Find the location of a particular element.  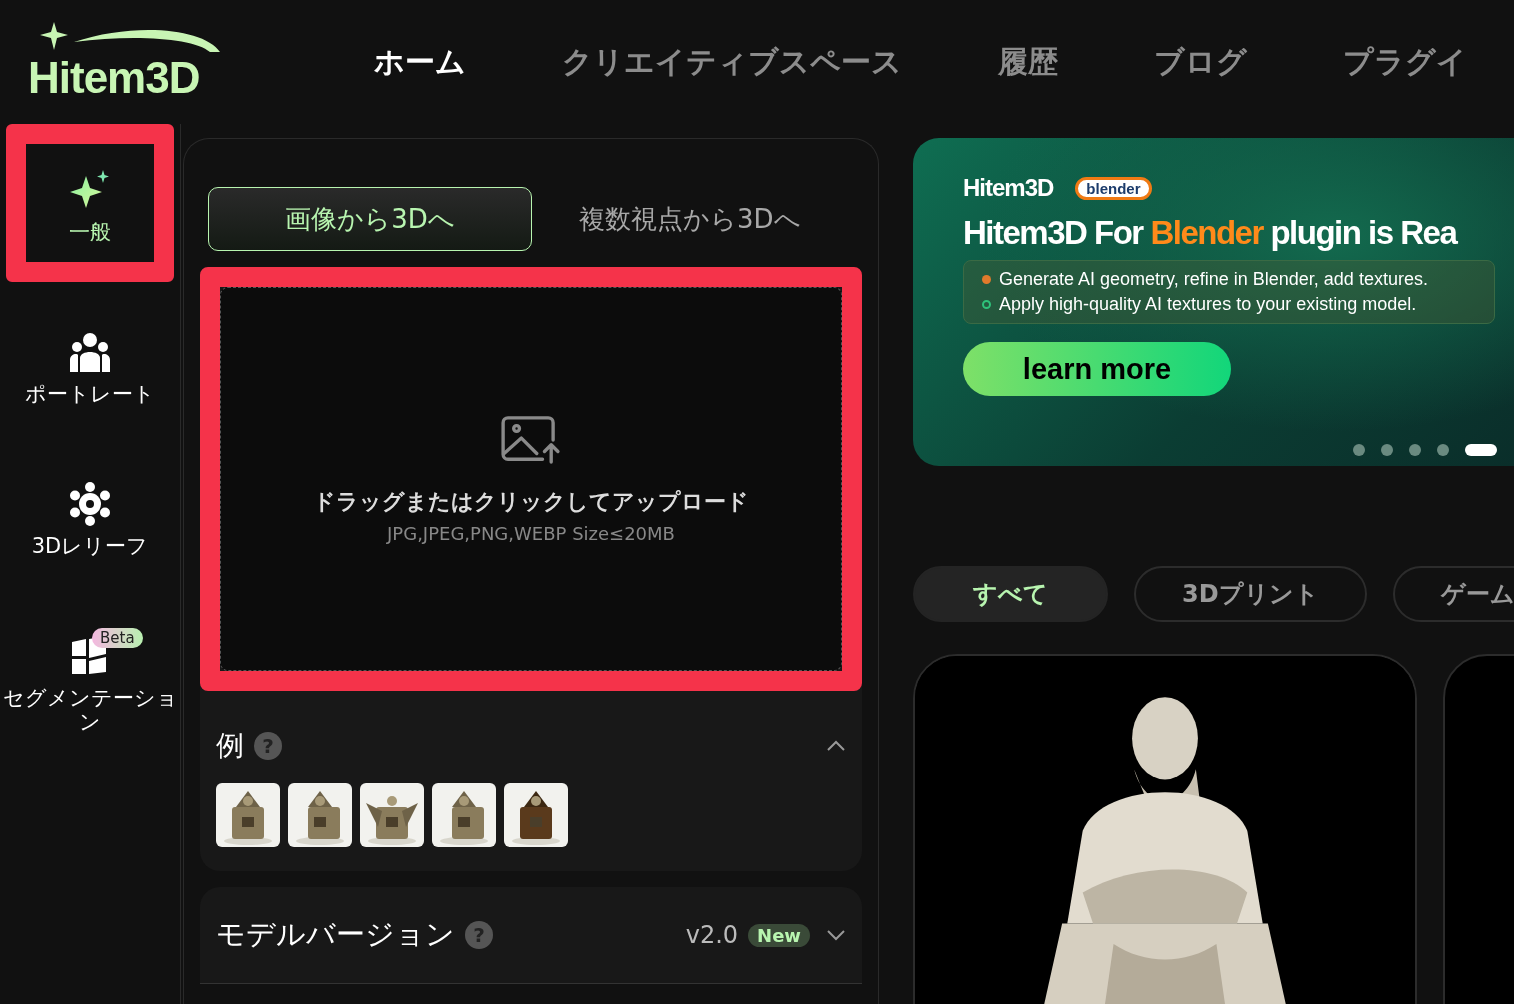

promo-banner: Hitem3D blender Hitem3D For Blender plugin is Rea Generate AI geometry, refine in Blender, add textures. Apply high-quality AI textures to your existing model. learn more is located at coordinates (1213, 302).